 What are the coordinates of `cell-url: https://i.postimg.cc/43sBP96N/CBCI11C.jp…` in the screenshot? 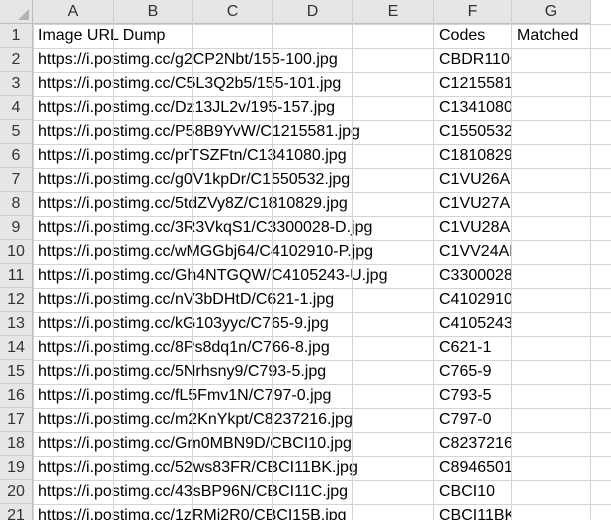 It's located at (233, 492).